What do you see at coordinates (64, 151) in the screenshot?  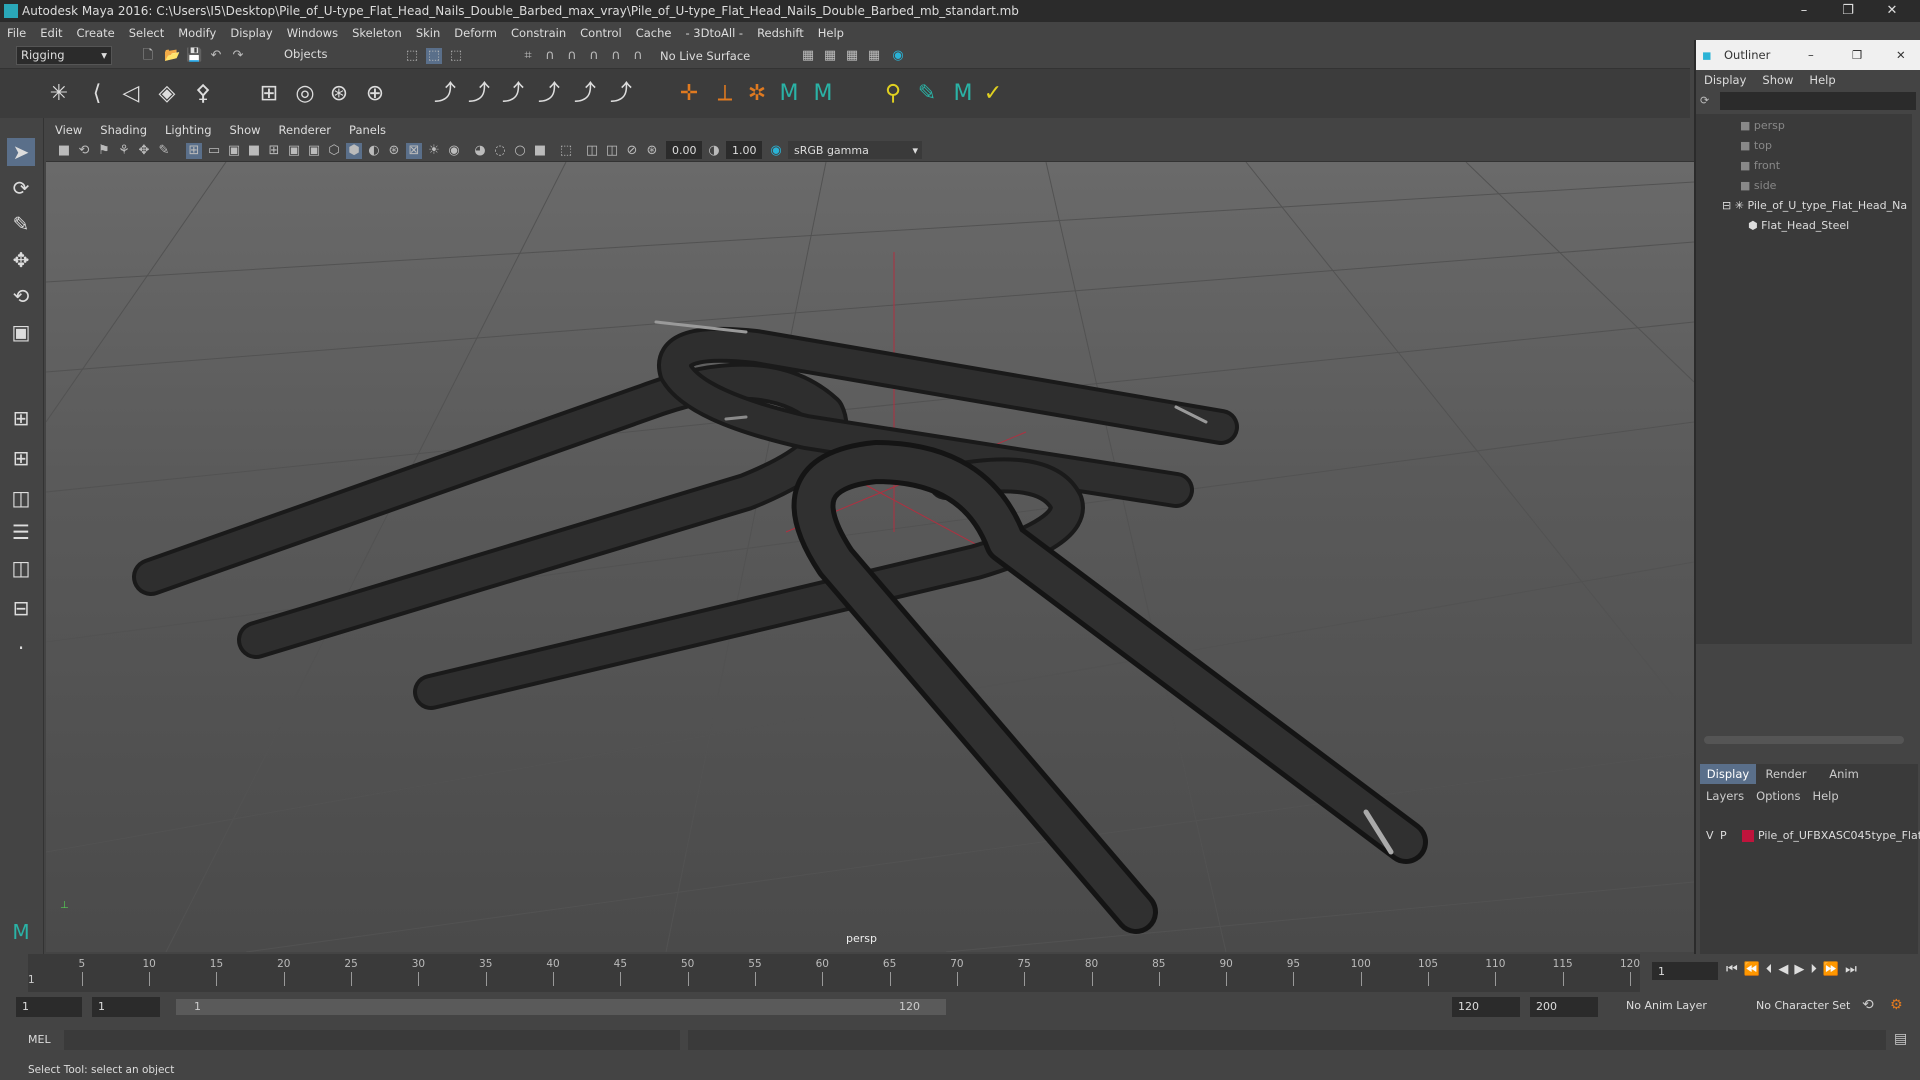 I see `camera-attributes-icon: ■` at bounding box center [64, 151].